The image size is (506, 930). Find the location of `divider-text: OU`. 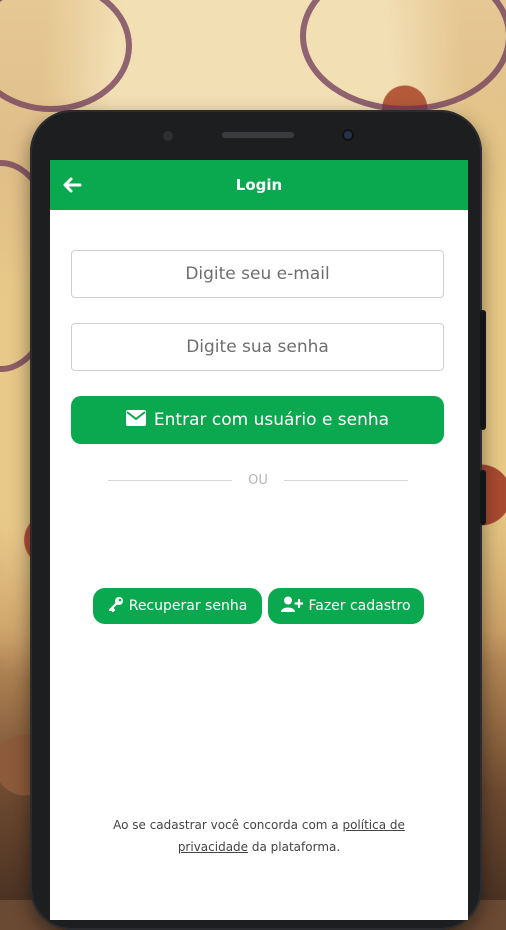

divider-text: OU is located at coordinates (258, 480).